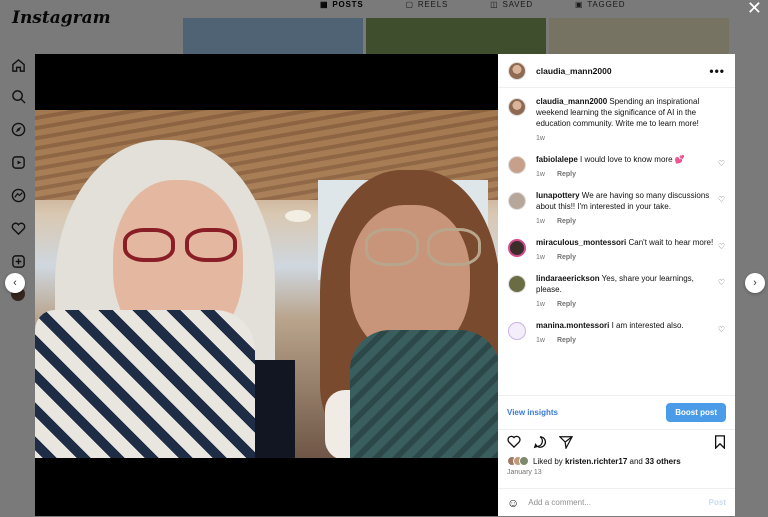  Describe the element at coordinates (632, 159) in the screenshot. I see `comment-text: I would love to know more 💕` at that location.